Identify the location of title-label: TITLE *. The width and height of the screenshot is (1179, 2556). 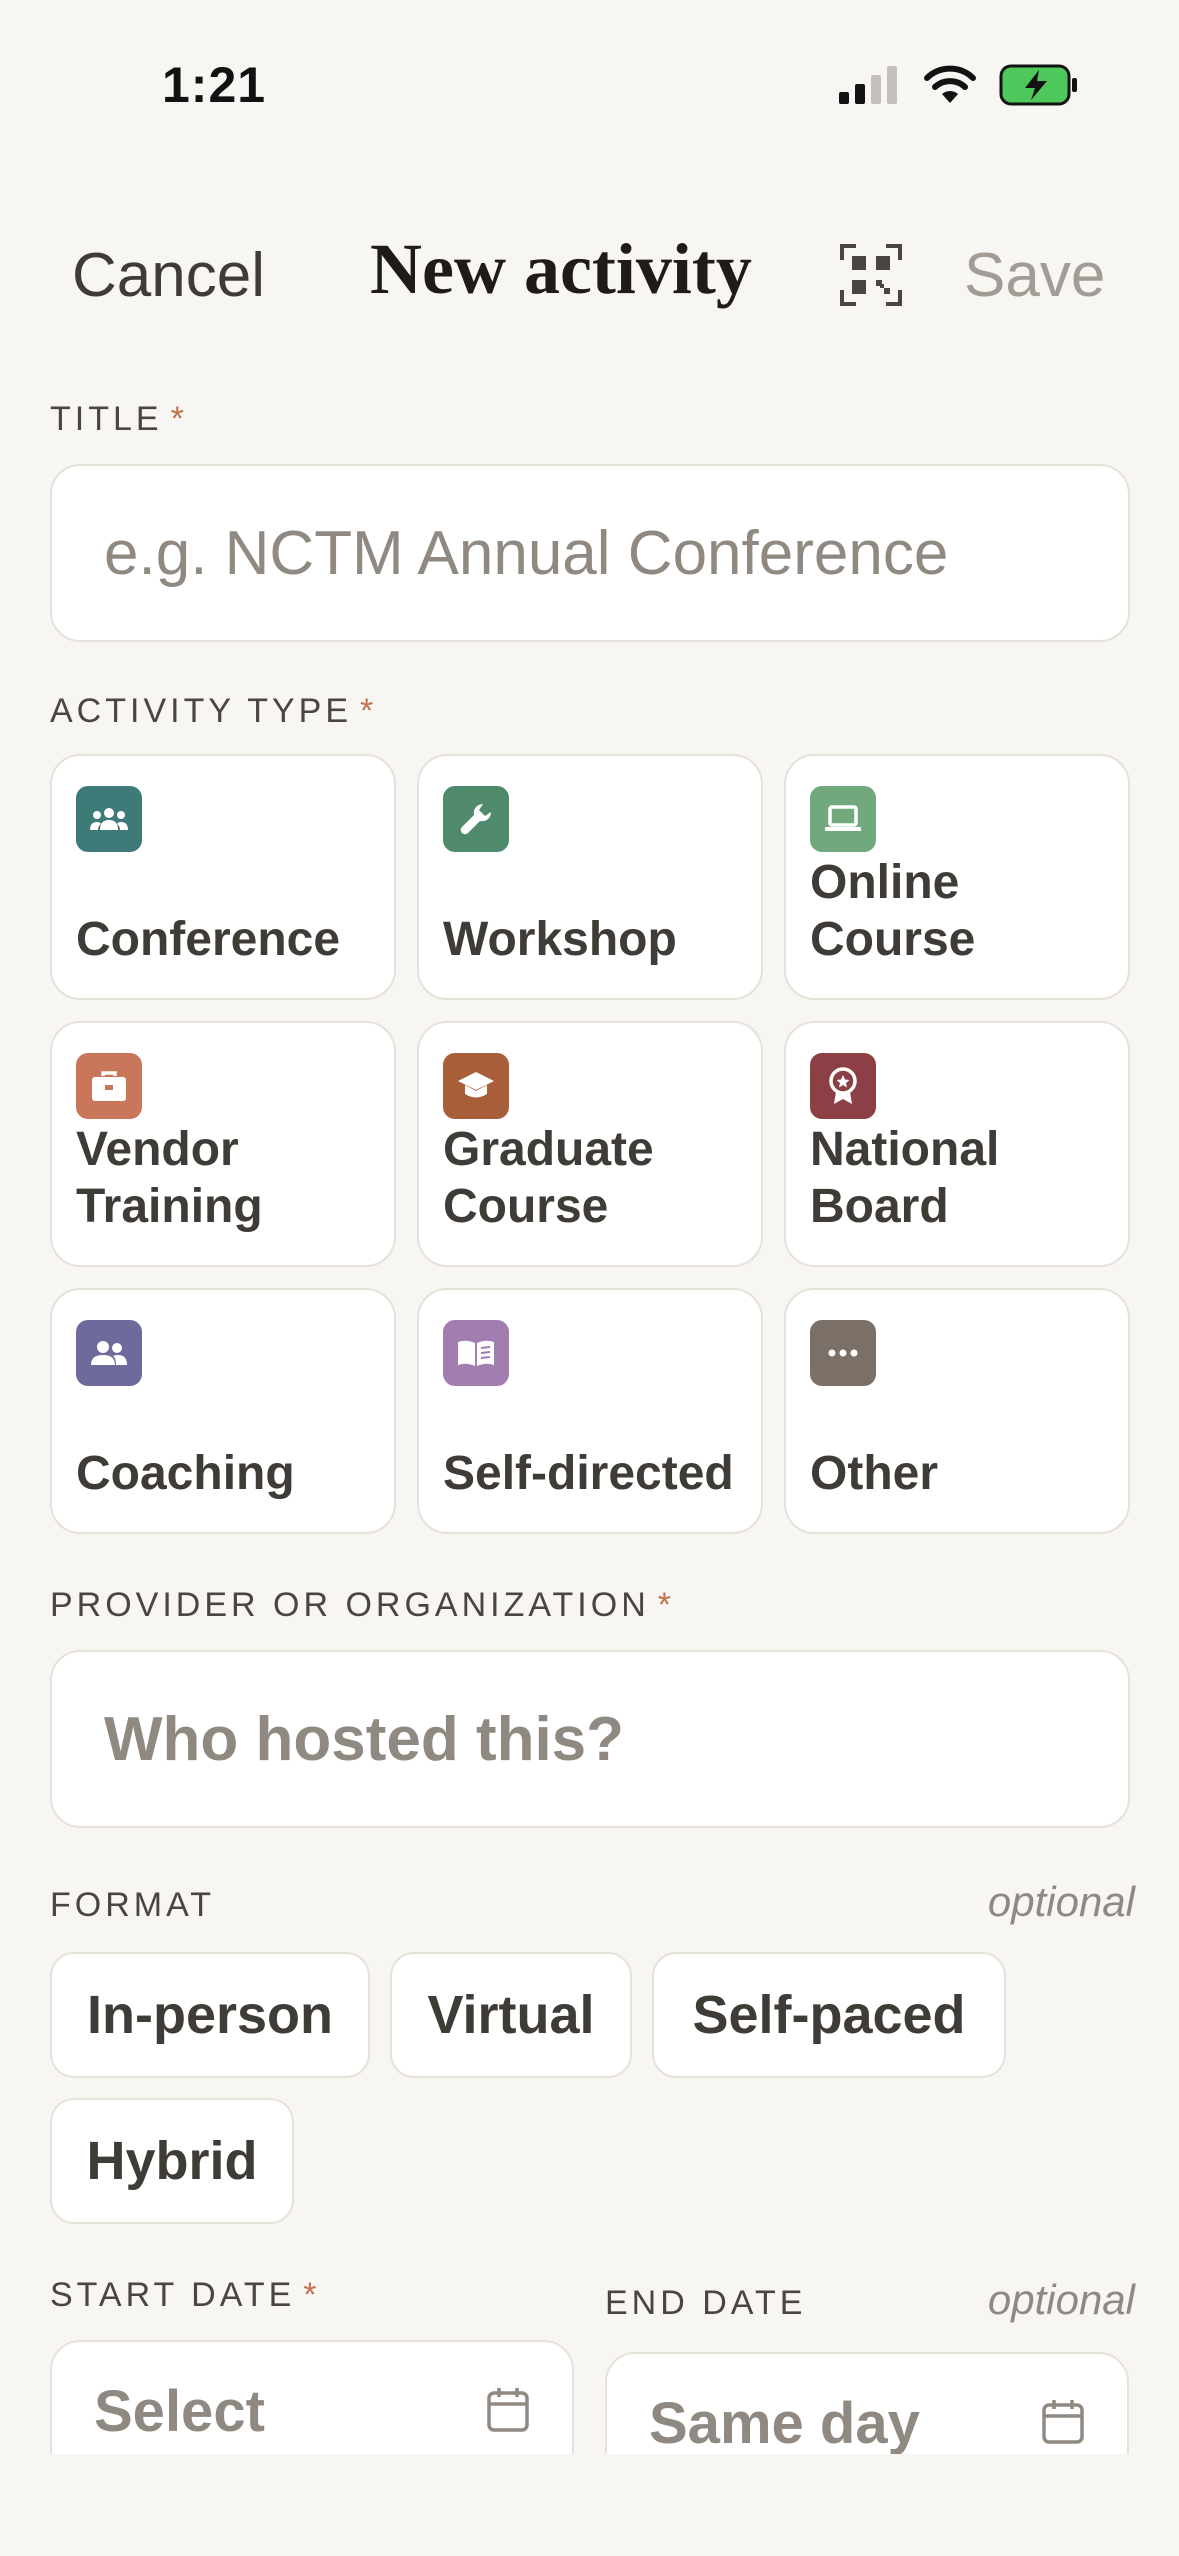
(119, 419).